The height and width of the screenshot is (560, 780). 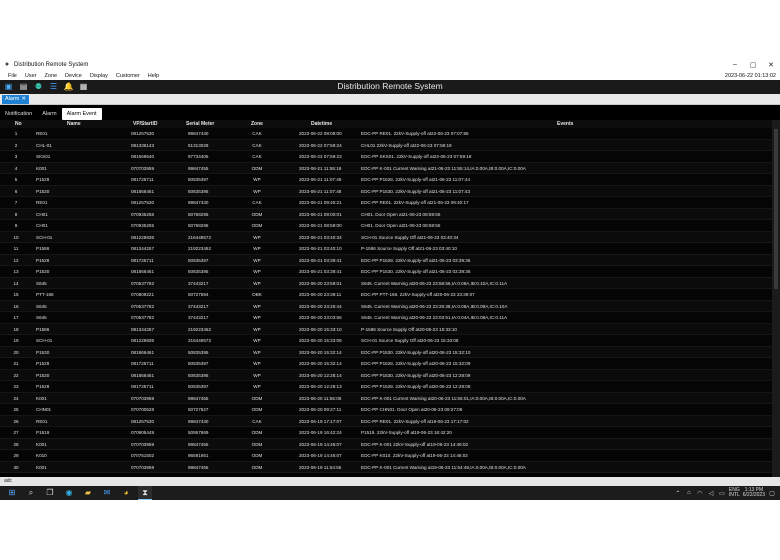 What do you see at coordinates (88, 493) in the screenshot?
I see `file-explorer-icon: ▰` at bounding box center [88, 493].